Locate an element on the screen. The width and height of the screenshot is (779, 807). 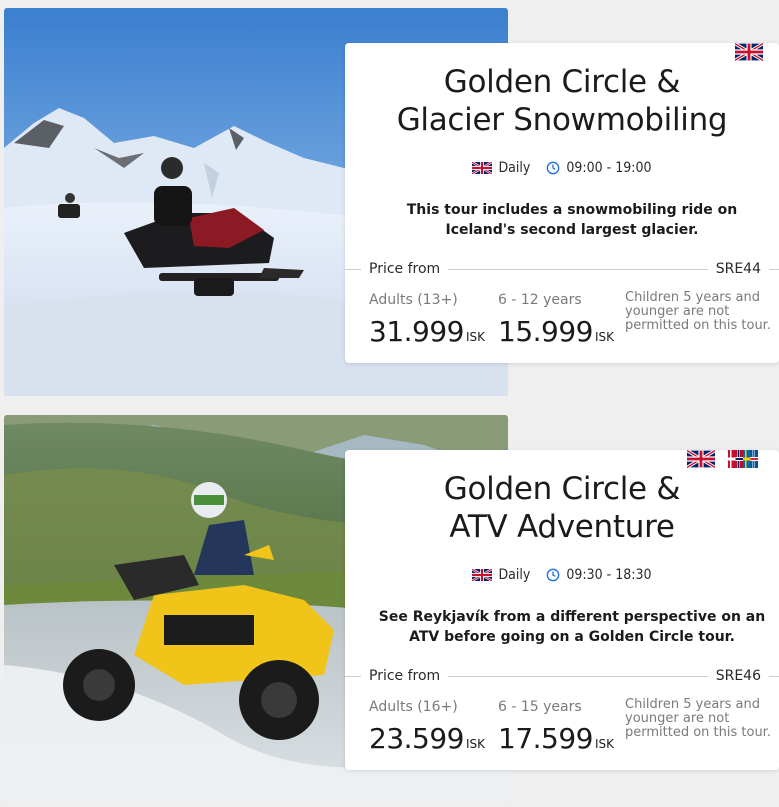
child-price-block: 6 - 15 years 17.599 ISK is located at coordinates (556, 726).